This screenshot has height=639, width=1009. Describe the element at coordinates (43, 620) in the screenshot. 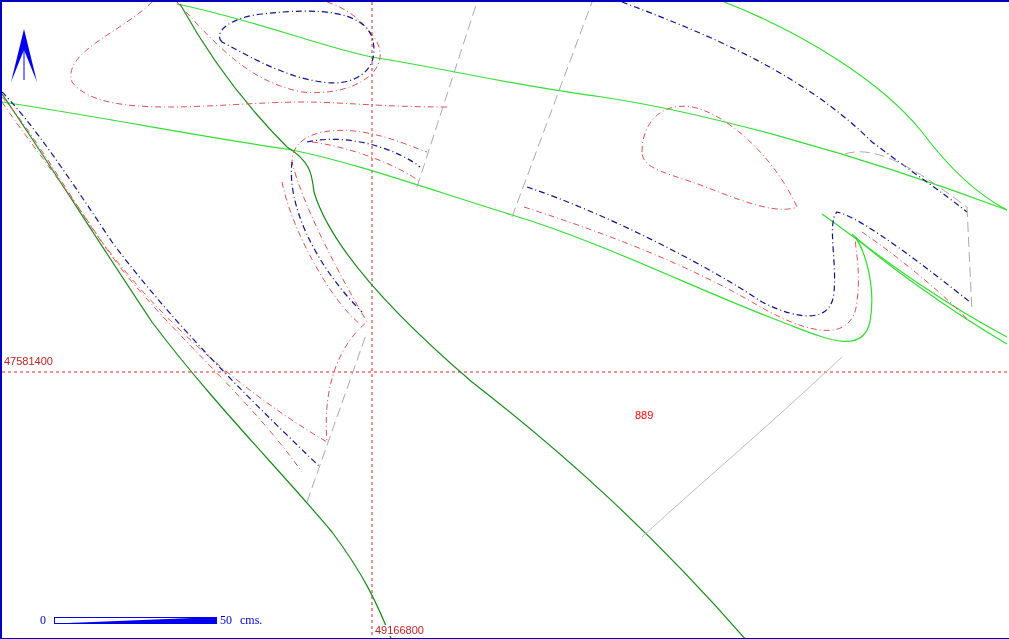

I see `scale-start-label: 0` at that location.